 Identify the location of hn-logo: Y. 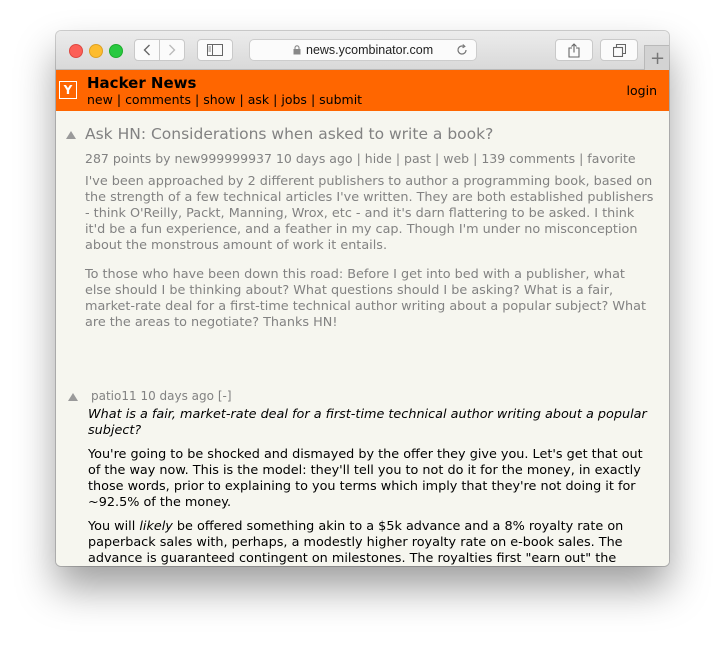
(68, 90).